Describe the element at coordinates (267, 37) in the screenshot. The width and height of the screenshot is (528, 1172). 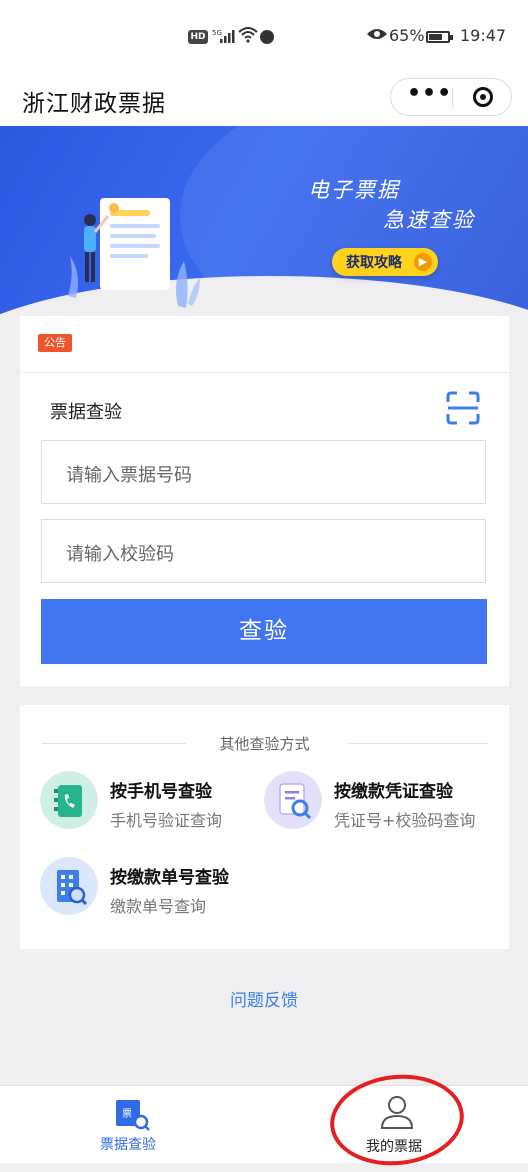
I see `vpn-icon` at that location.